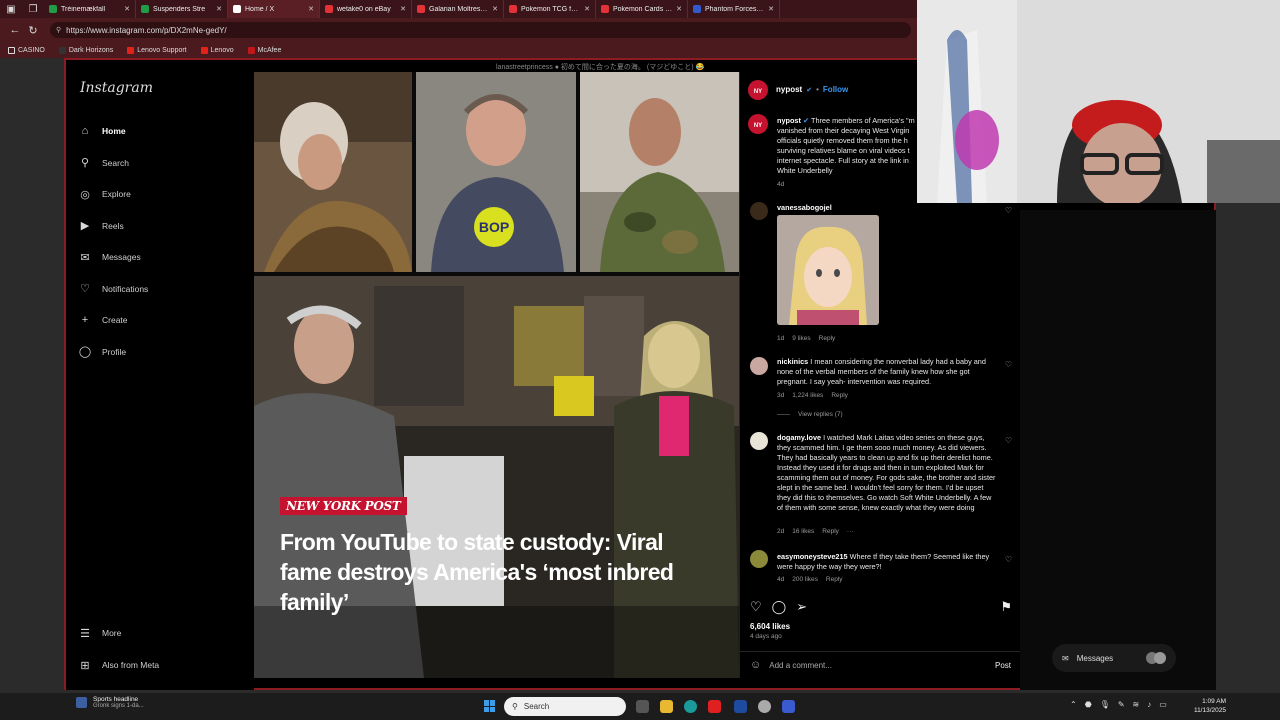 This screenshot has width=1280, height=720. Describe the element at coordinates (1006, 607) in the screenshot. I see `save-bookmark-icon: ⚑` at that location.